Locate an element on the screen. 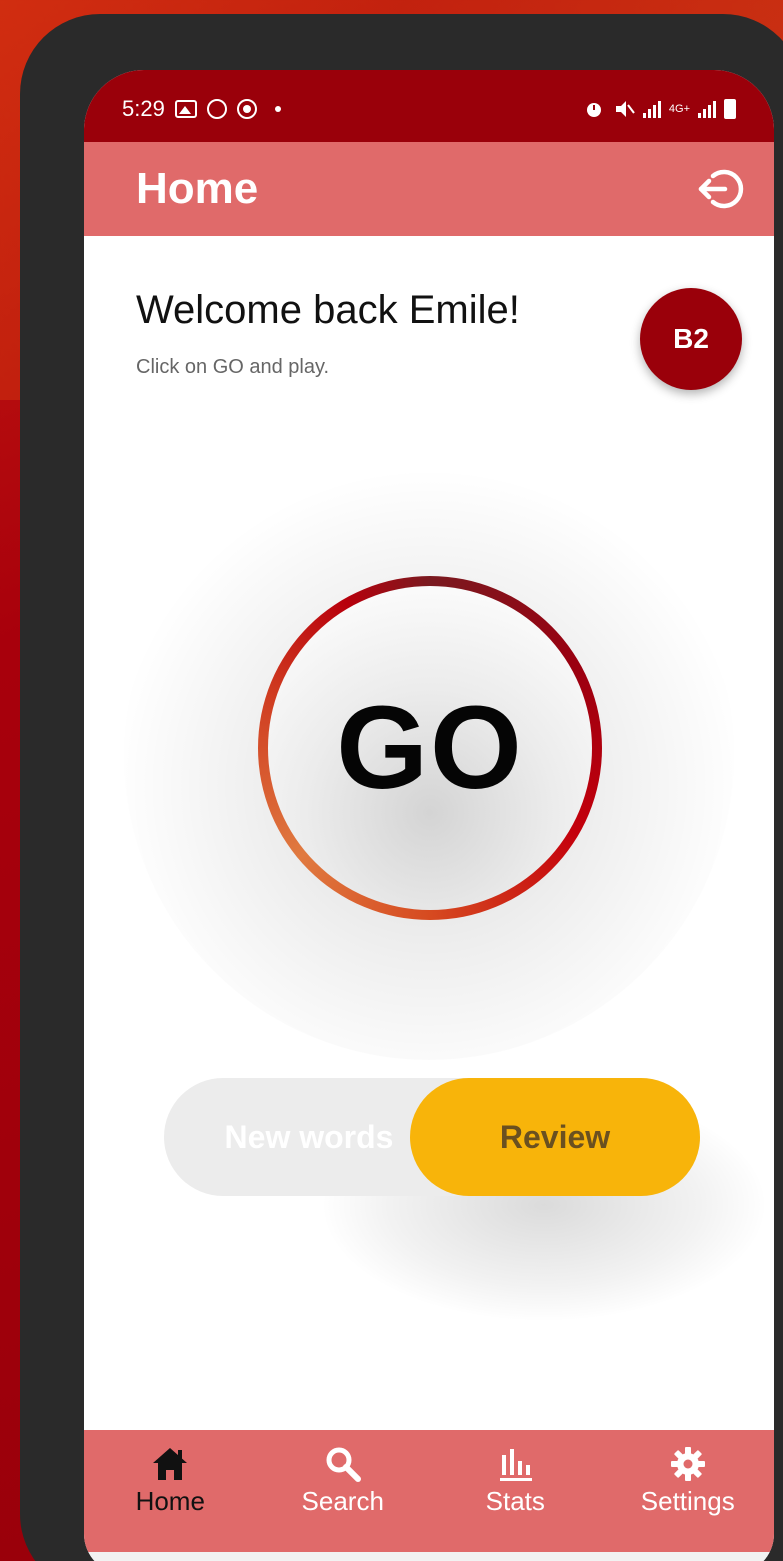 Image resolution: width=783 pixels, height=1561 pixels. page-title: Home is located at coordinates (197, 188).